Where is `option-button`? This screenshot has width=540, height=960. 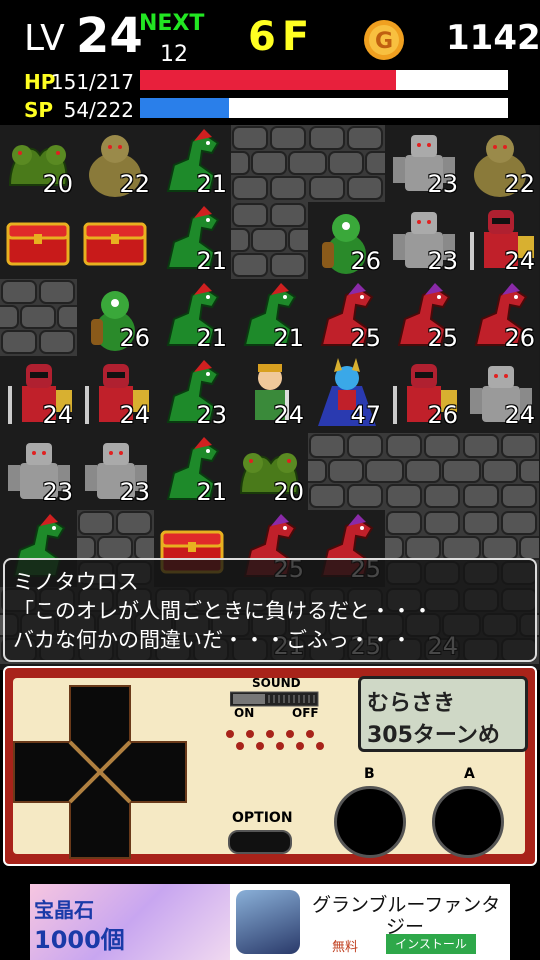 option-button is located at coordinates (260, 842).